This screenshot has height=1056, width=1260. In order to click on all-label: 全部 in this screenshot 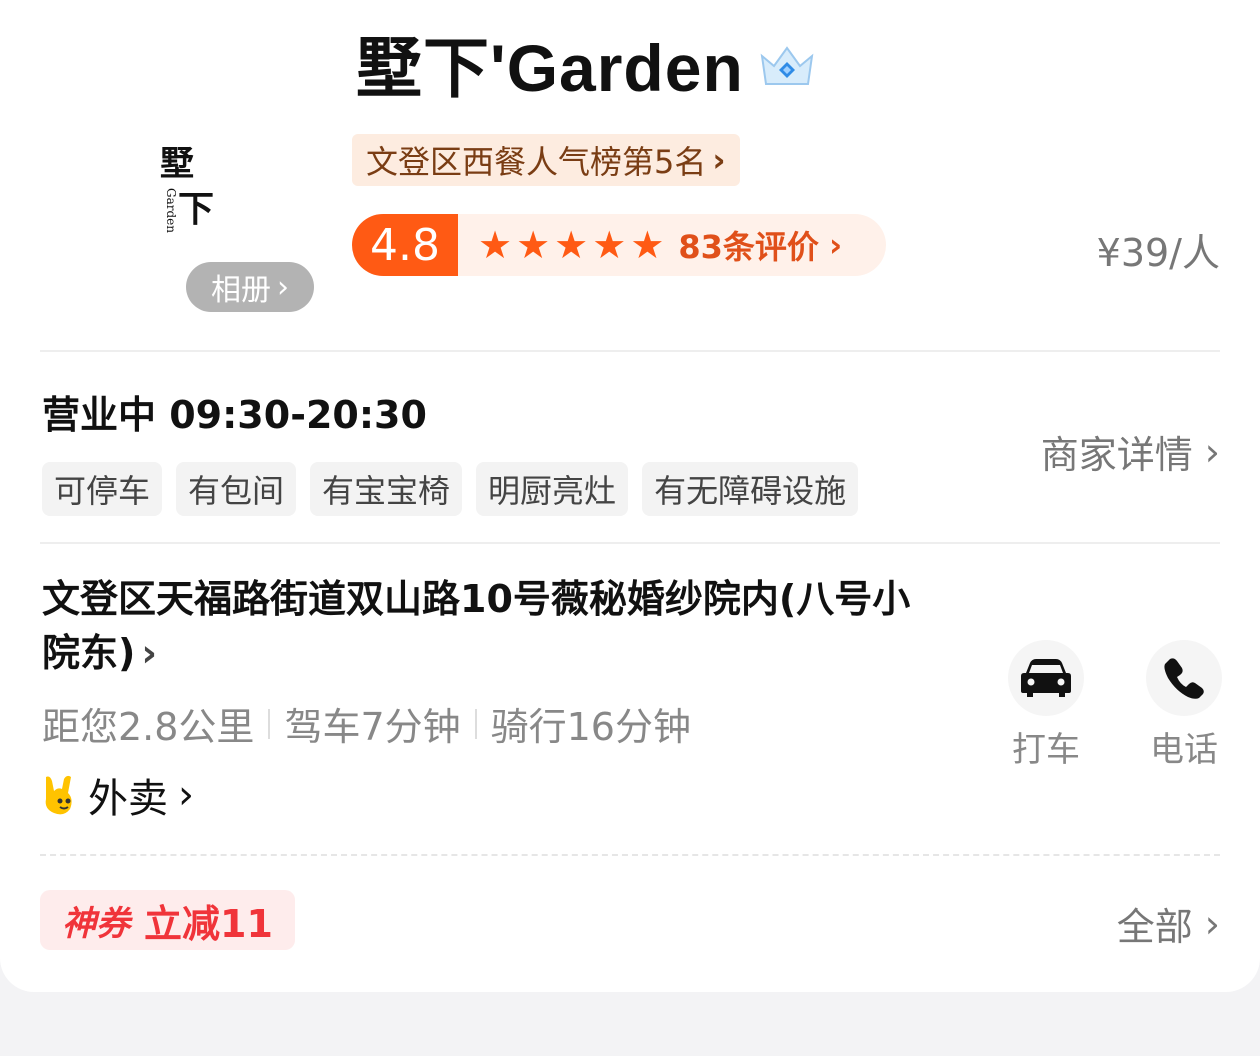, I will do `click(1154, 927)`.